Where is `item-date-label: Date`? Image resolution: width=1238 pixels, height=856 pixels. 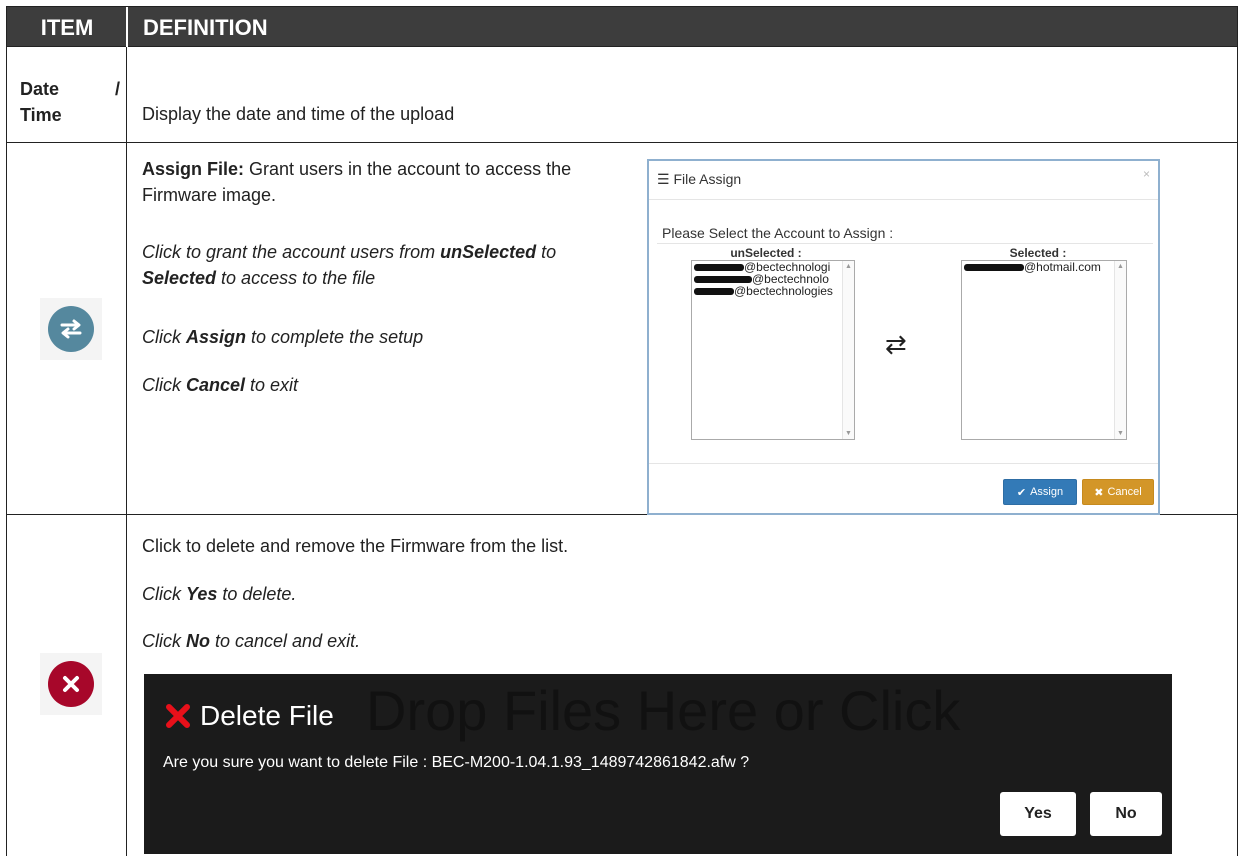
item-date-label: Date is located at coordinates (40, 89).